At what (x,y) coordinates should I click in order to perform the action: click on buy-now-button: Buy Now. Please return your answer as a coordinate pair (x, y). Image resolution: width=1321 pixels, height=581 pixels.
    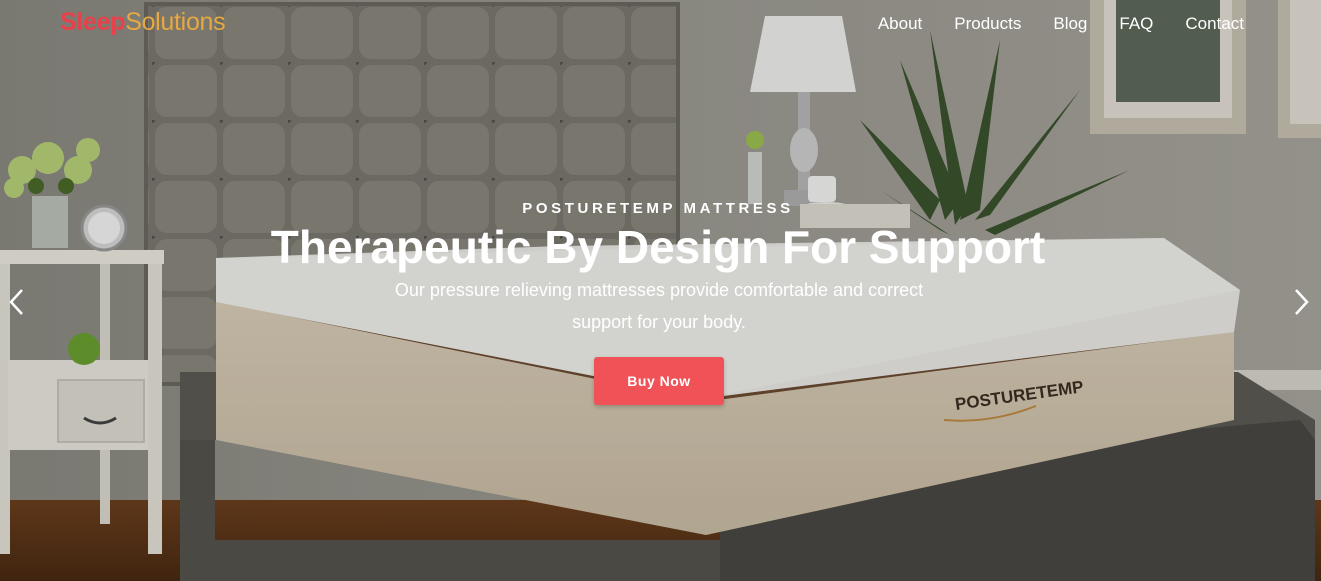
    Looking at the image, I should click on (659, 381).